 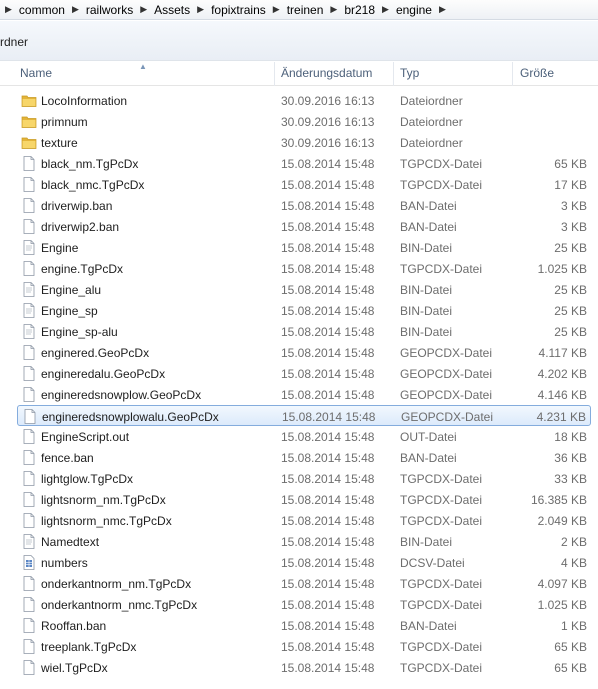 What do you see at coordinates (537, 73) in the screenshot?
I see `column-header-size: Größe` at bounding box center [537, 73].